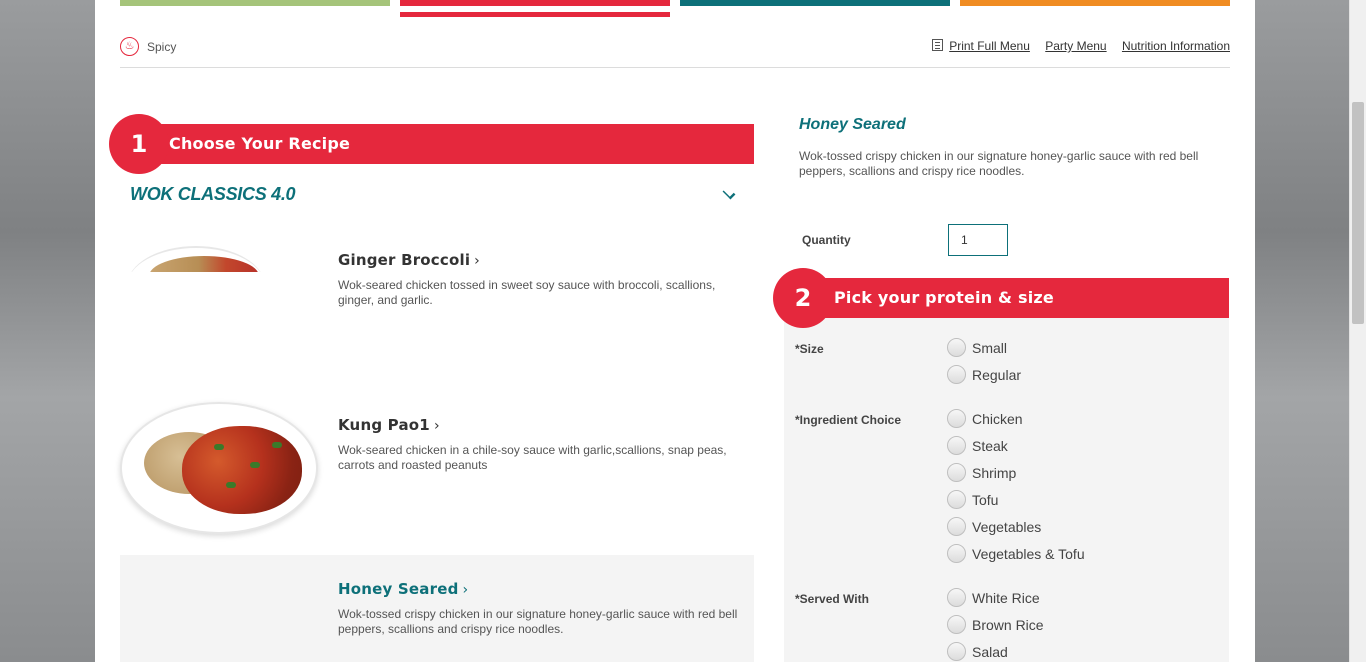 This screenshot has width=1366, height=662. What do you see at coordinates (803, 298) in the screenshot?
I see `step2-number-badge: 2` at bounding box center [803, 298].